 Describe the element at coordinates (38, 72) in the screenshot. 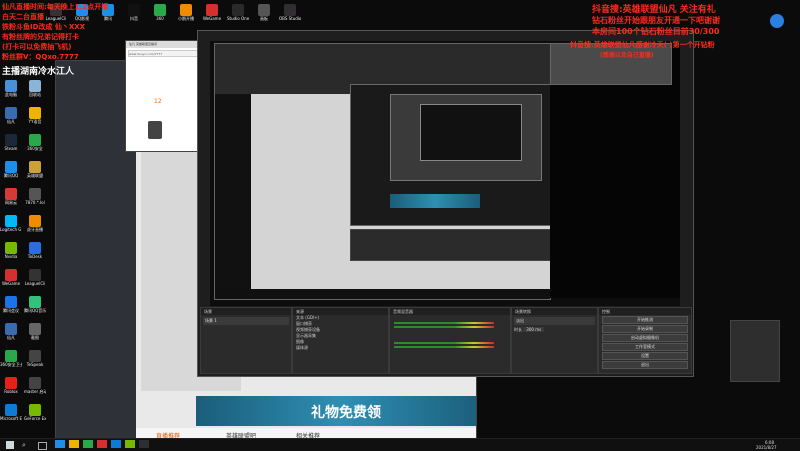

I see `overlay-line-7: 主播湖南冷水江人` at that location.